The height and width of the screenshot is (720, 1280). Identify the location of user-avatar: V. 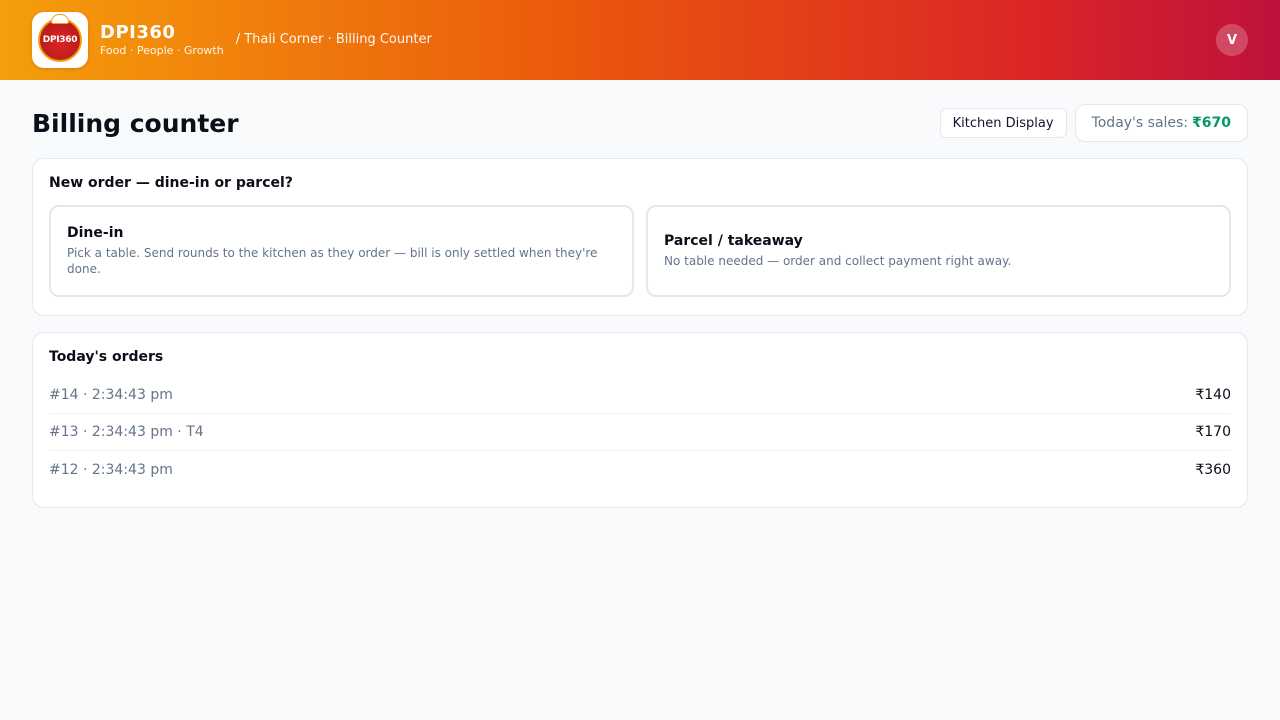
(1232, 40).